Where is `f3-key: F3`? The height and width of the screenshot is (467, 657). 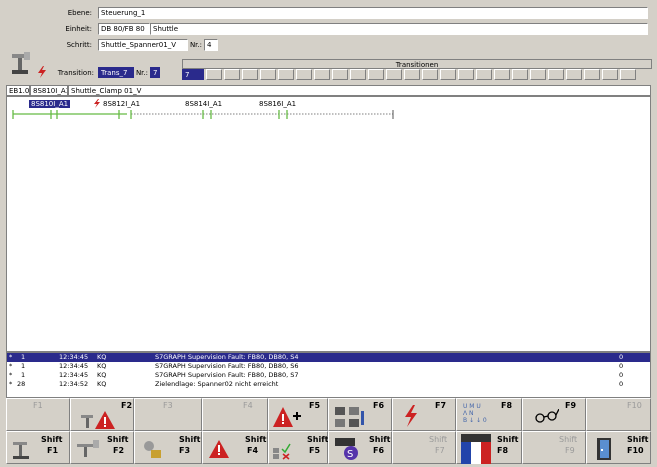
f3-key: F3 is located at coordinates (168, 414).